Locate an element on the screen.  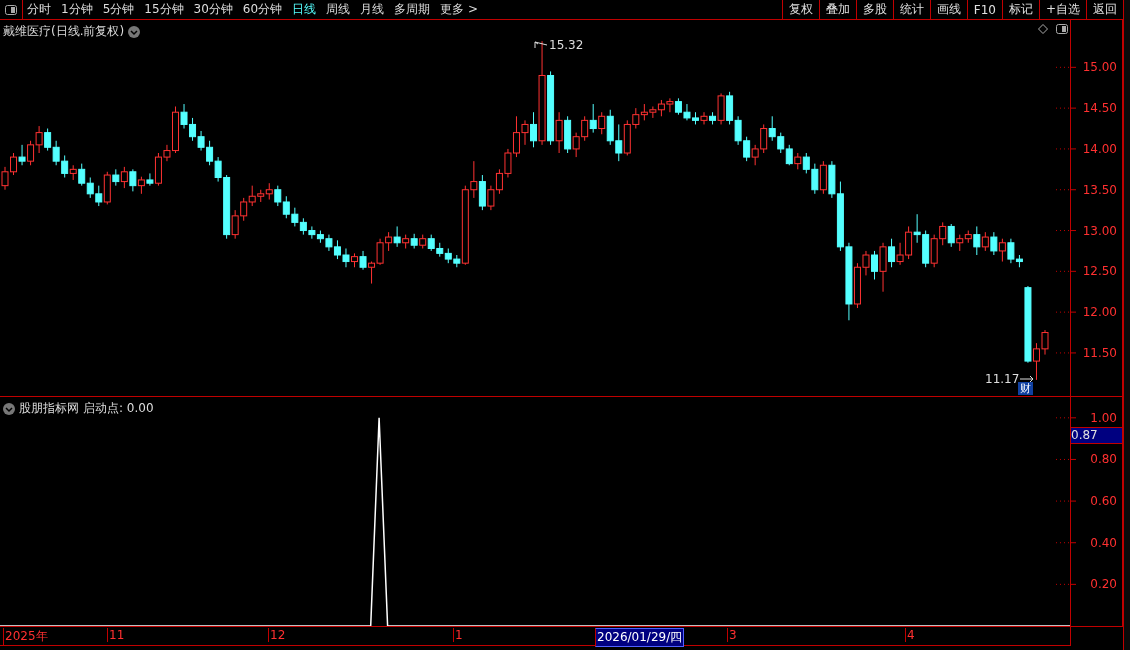
value-axis-label: 0.80 is located at coordinates (1103, 459).